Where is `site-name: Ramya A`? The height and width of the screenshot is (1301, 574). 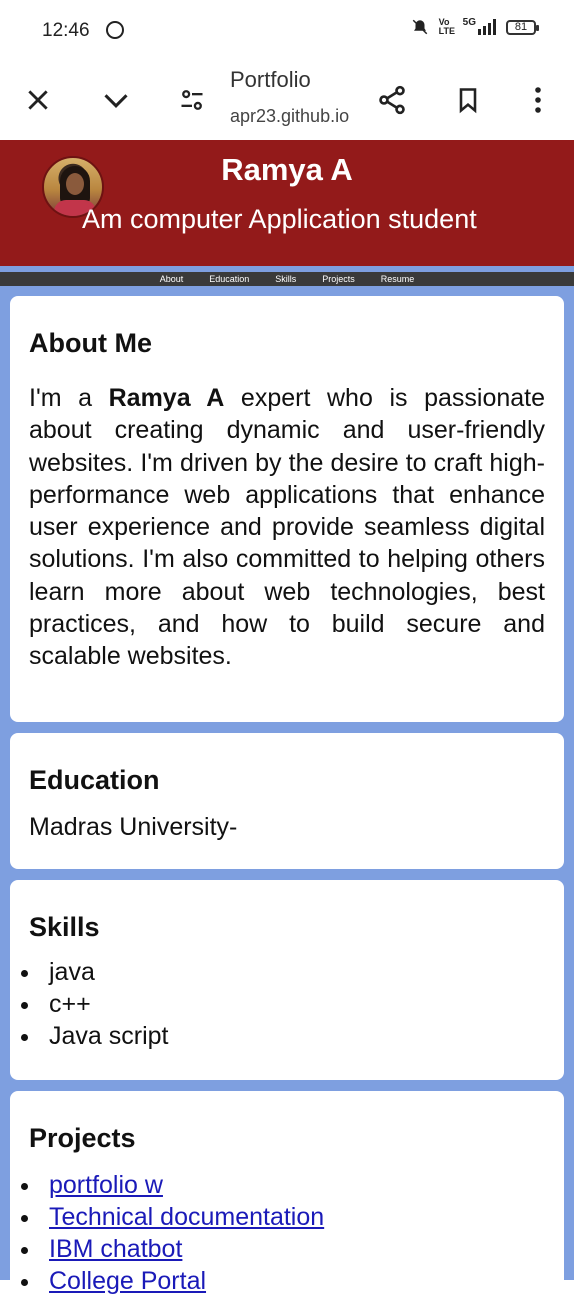
site-name: Ramya A is located at coordinates (287, 169).